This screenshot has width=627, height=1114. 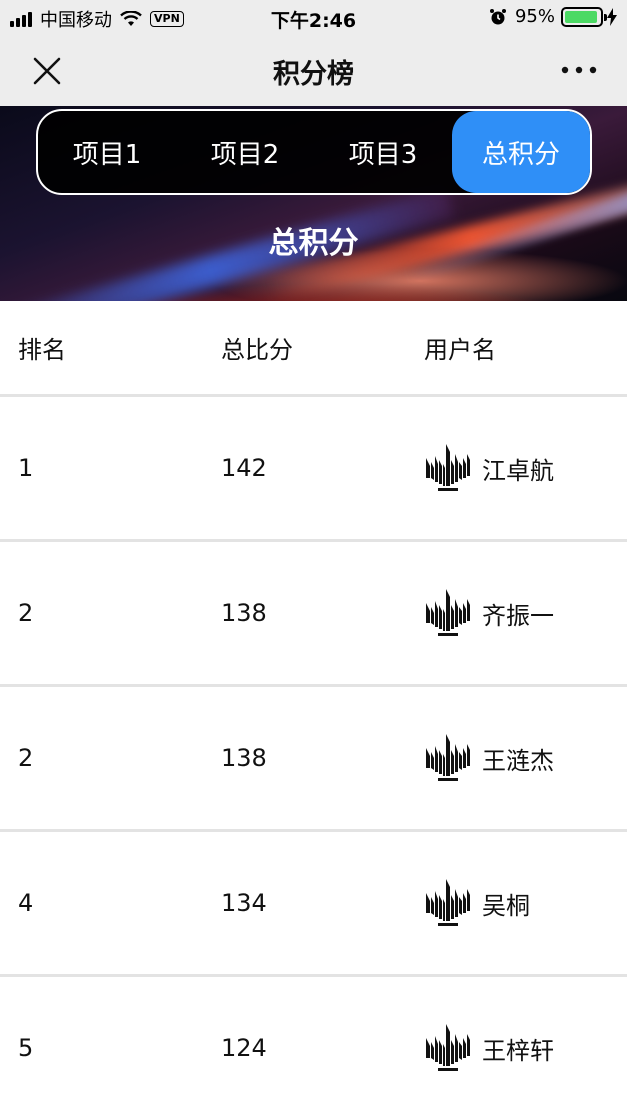 I want to click on battery-icon, so click(x=584, y=16).